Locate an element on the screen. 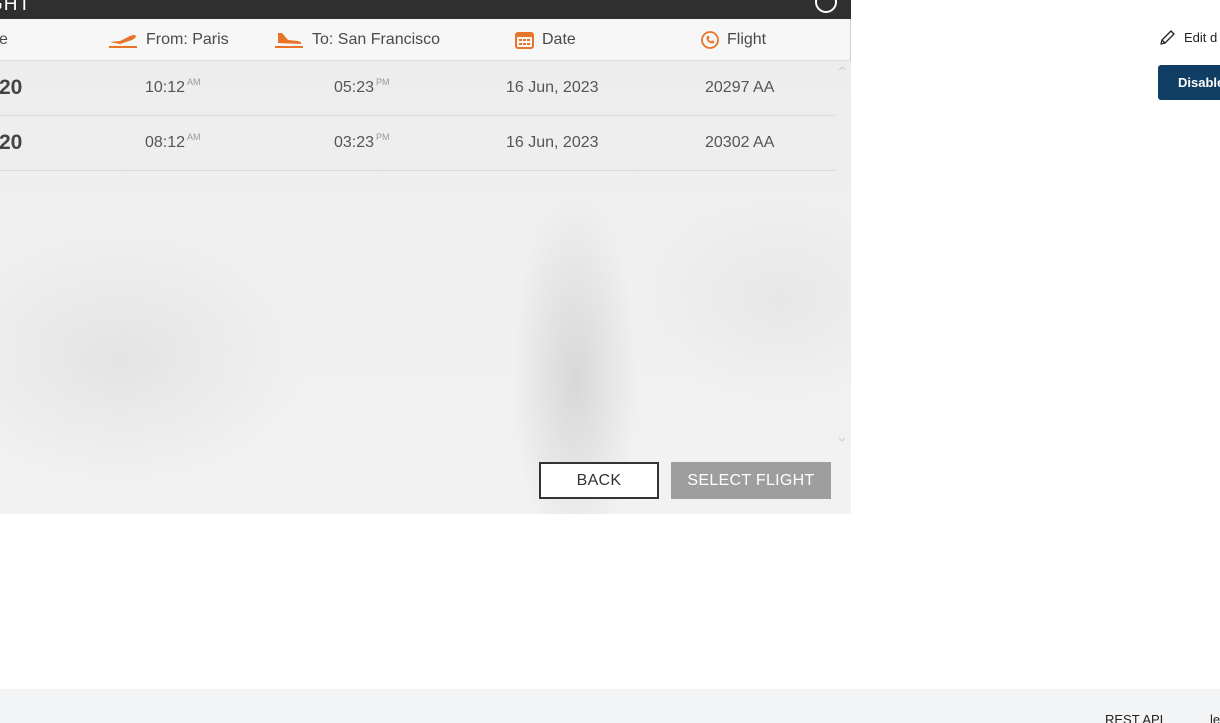  row-depart-time: 10:12 AM is located at coordinates (173, 88).